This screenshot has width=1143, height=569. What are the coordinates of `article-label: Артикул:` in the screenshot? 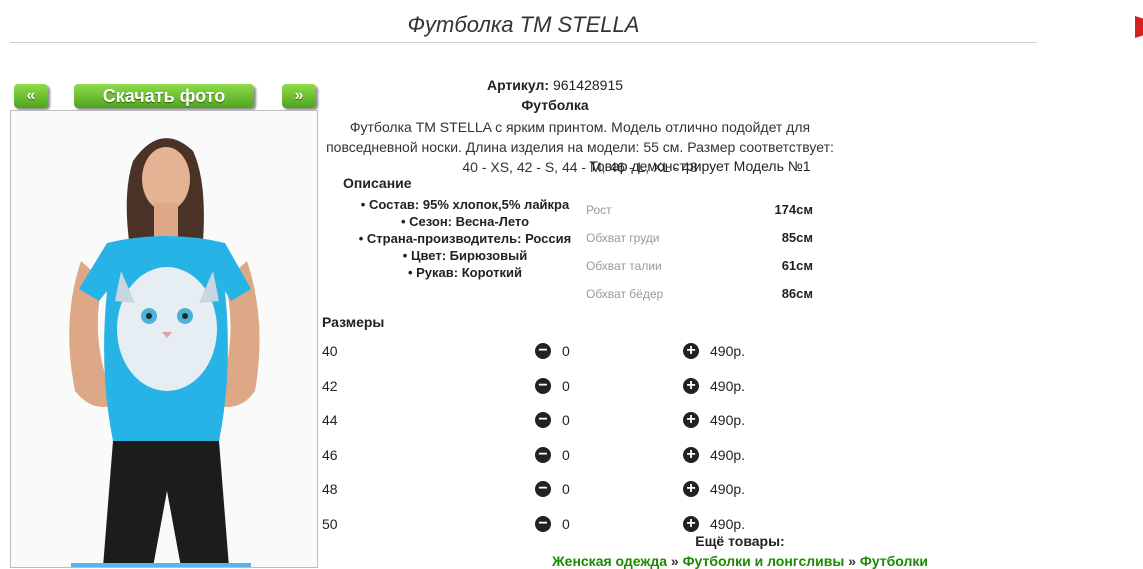 It's located at (518, 85).